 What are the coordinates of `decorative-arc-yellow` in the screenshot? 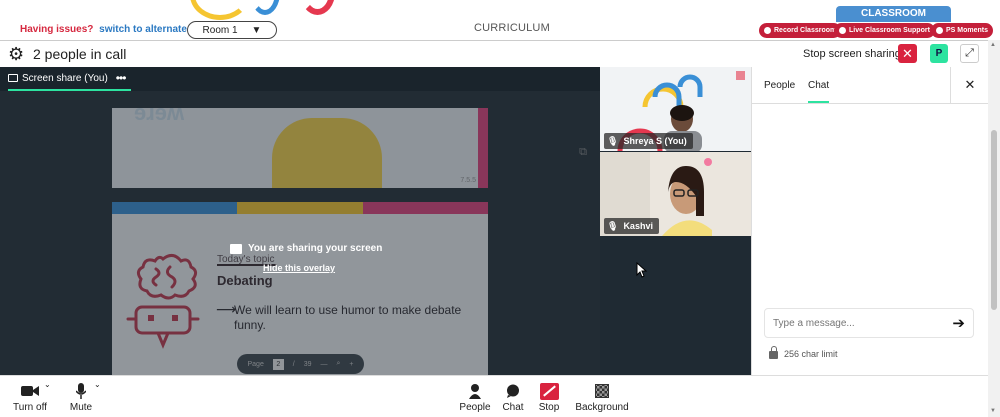 It's located at (220, 10).